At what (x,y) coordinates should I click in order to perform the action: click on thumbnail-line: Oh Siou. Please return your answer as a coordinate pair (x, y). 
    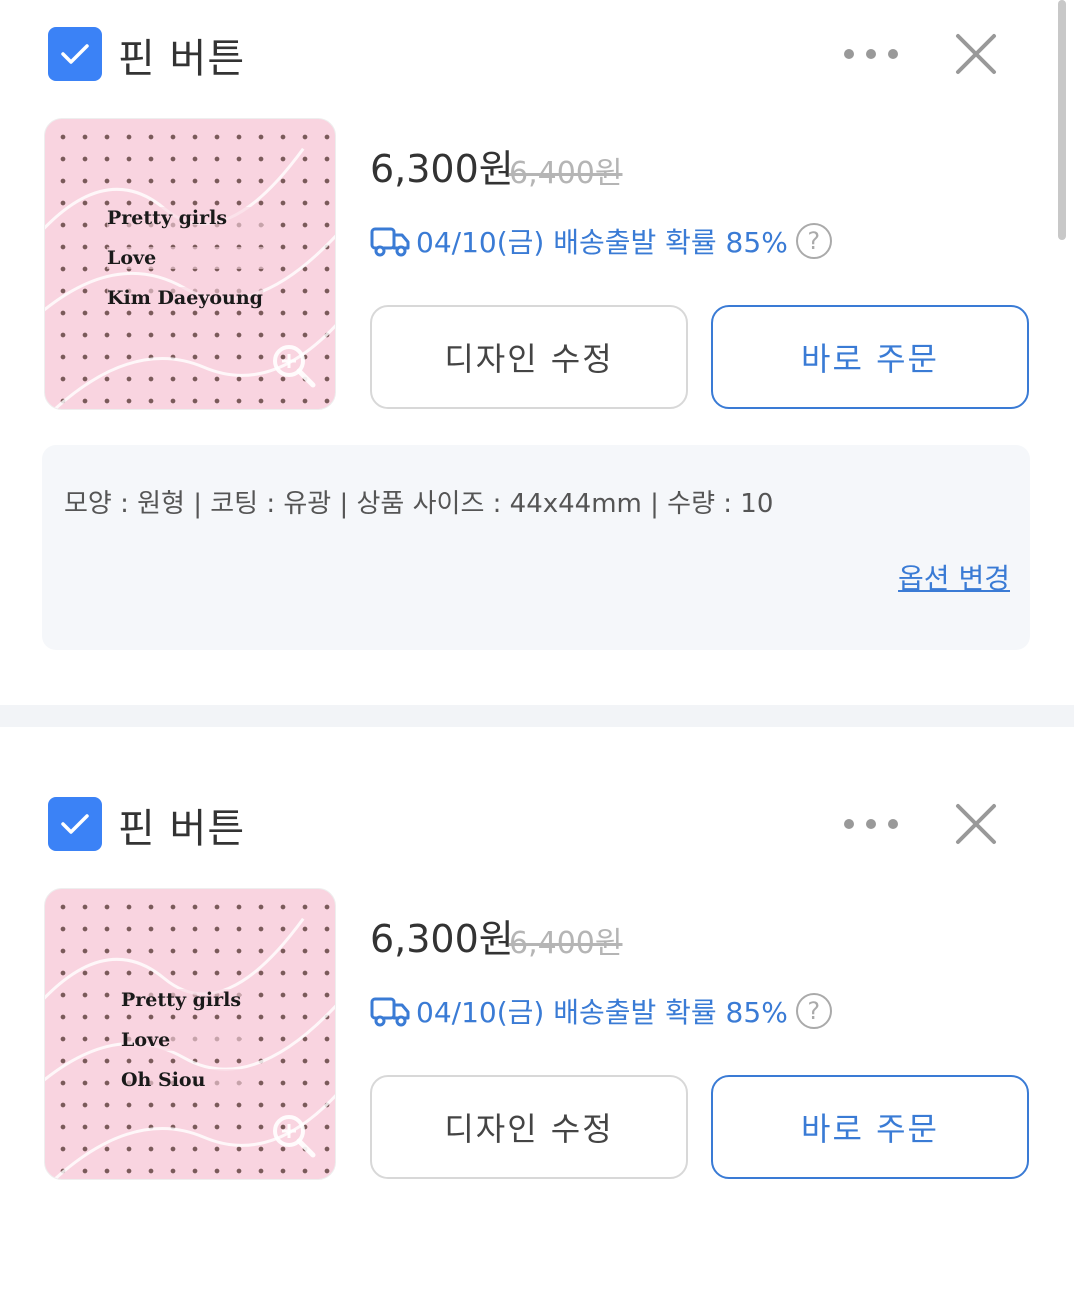
    Looking at the image, I should click on (181, 1080).